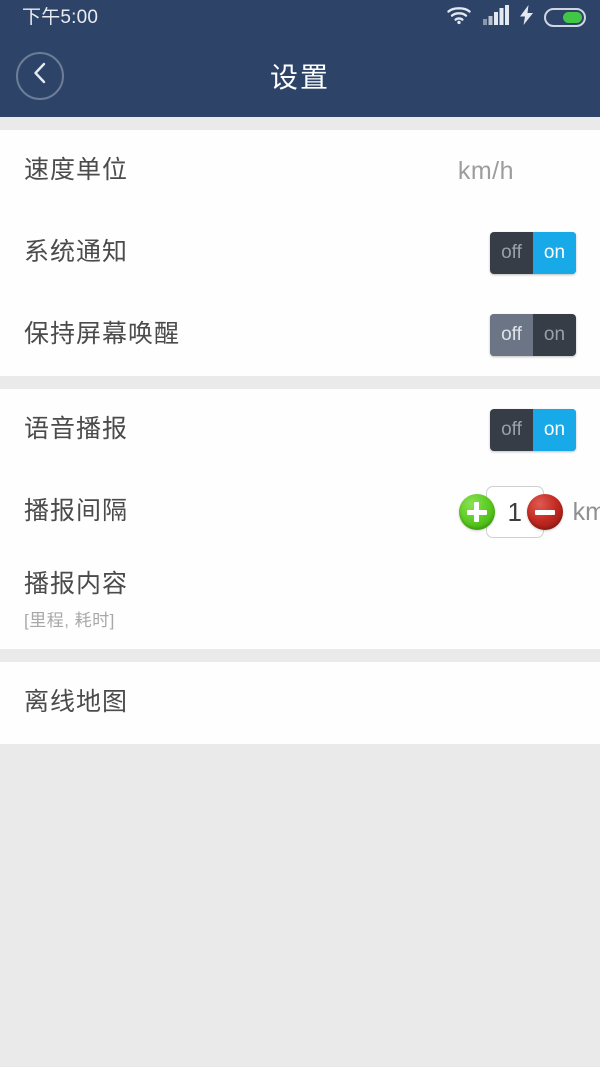  I want to click on system-notification-toggle: off on, so click(533, 253).